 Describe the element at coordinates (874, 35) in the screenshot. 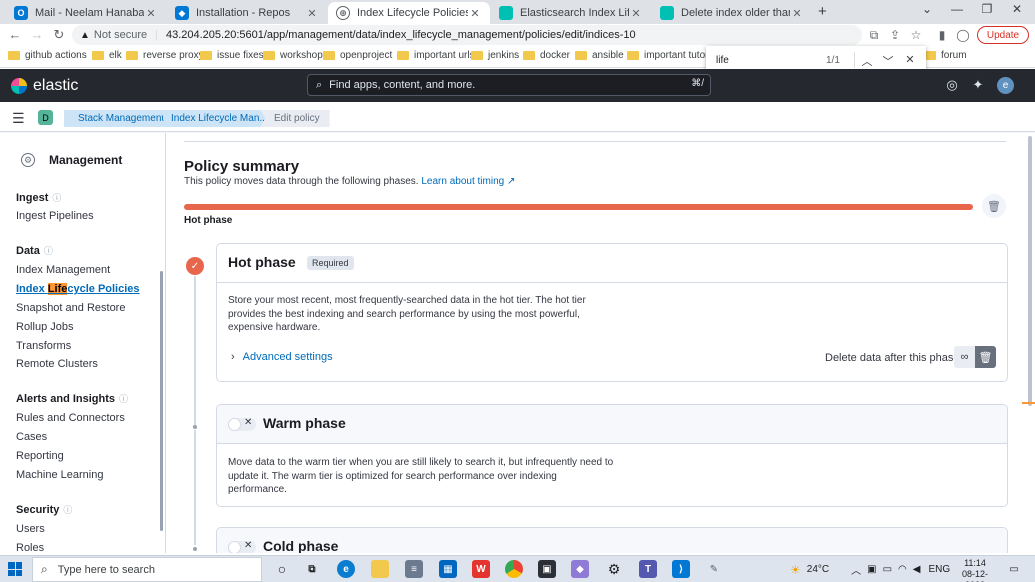

I see `translate-icon: ⧉` at that location.